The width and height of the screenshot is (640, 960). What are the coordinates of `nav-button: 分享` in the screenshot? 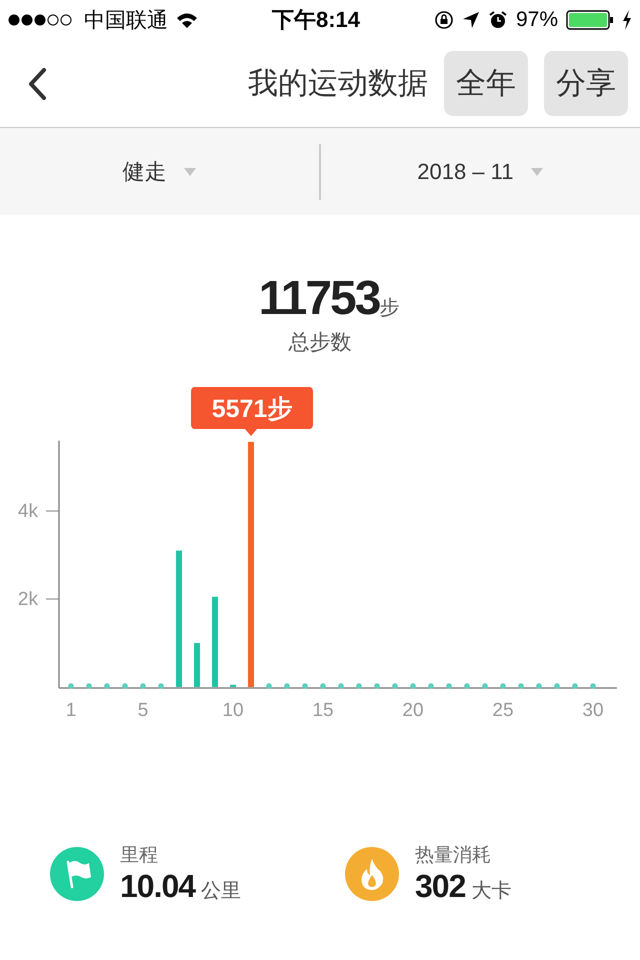 It's located at (586, 83).